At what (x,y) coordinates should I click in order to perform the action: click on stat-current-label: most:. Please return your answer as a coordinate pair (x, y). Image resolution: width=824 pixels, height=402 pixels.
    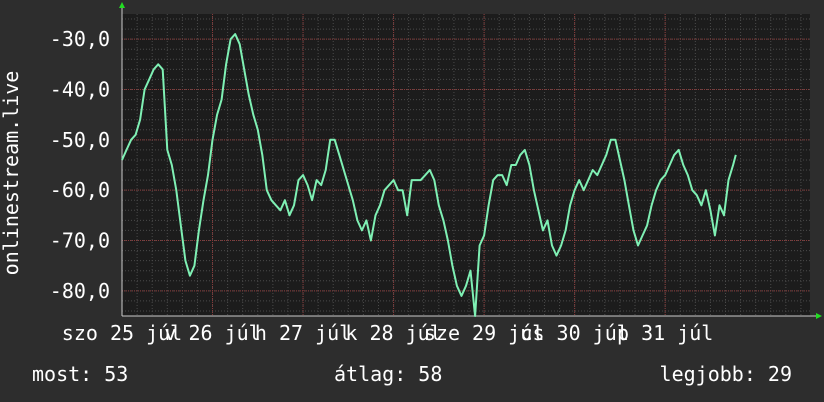
    Looking at the image, I should click on (62, 374).